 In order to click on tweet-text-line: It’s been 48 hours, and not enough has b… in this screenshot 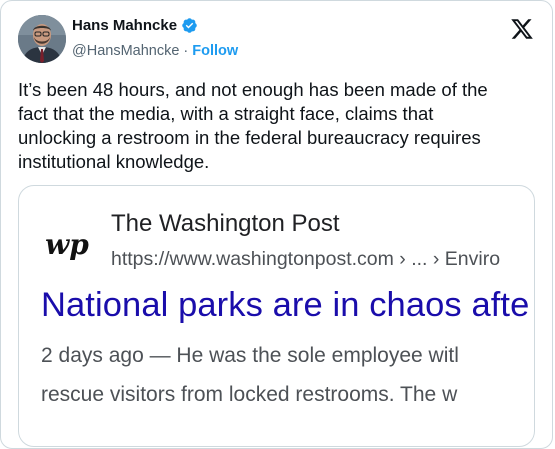, I will do `click(253, 89)`.